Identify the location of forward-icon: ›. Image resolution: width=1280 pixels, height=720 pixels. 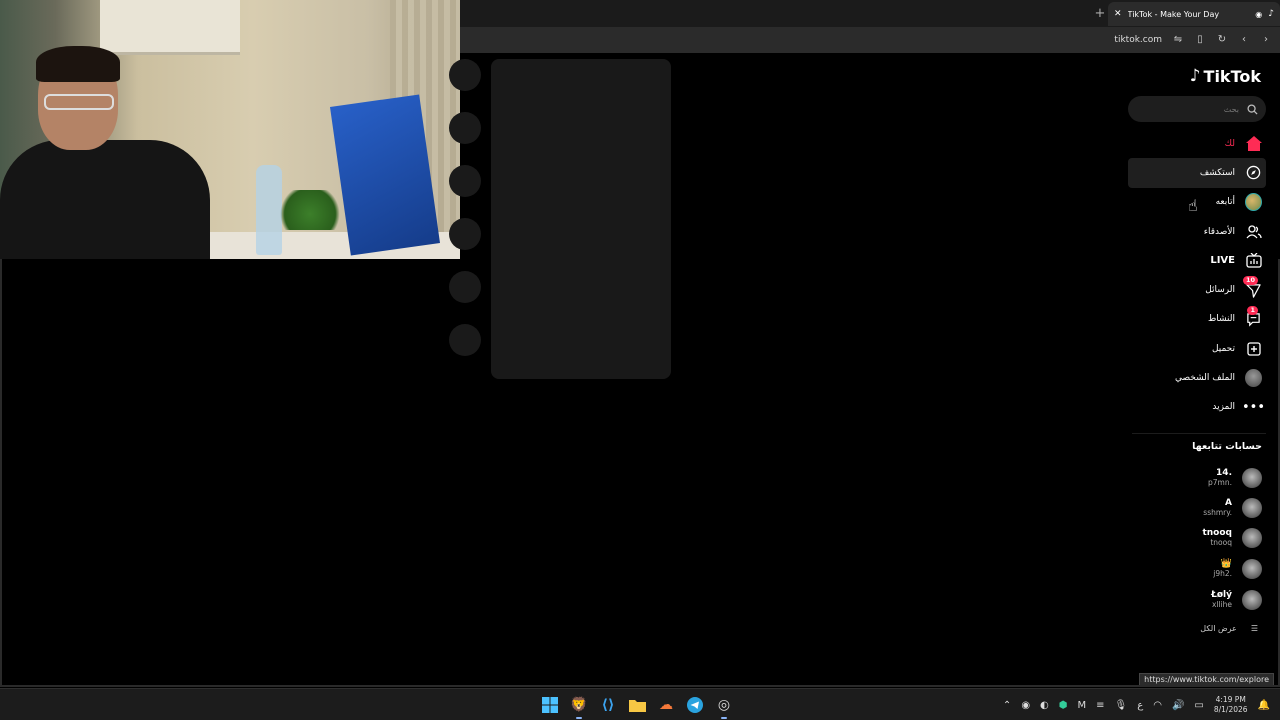
(1266, 40).